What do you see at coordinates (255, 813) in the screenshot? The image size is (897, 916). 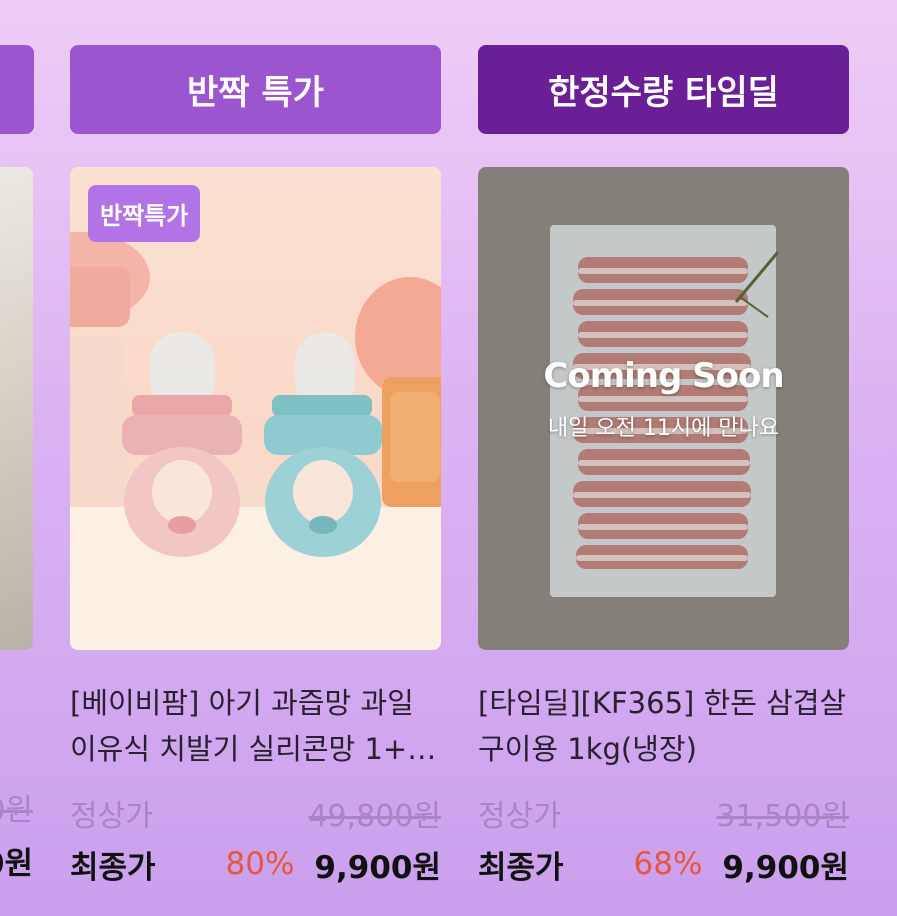 I see `regular-price-row: 정상가 49,800원` at bounding box center [255, 813].